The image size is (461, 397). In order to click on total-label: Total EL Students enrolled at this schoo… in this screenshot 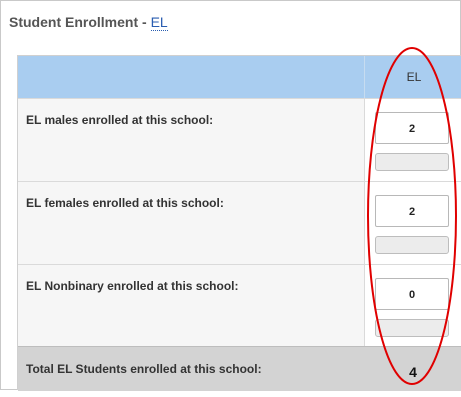, I will do `click(144, 369)`.